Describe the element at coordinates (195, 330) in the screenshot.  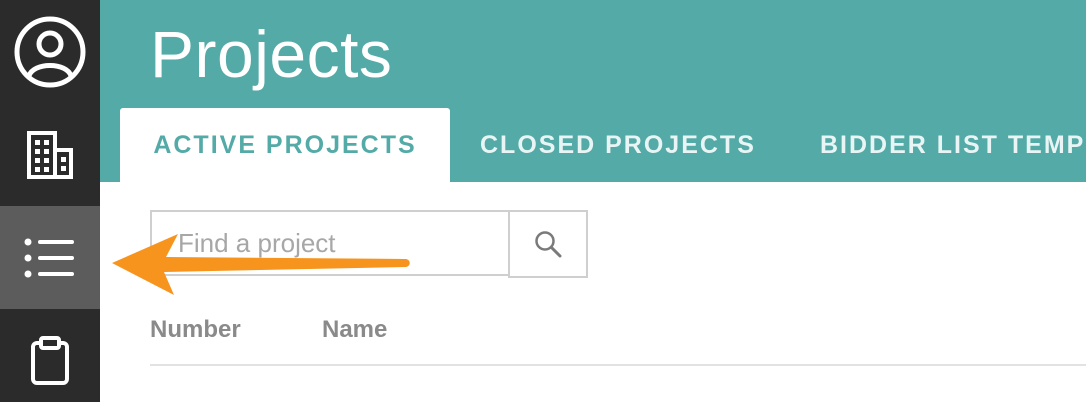
I see `column-header-number: Number` at that location.